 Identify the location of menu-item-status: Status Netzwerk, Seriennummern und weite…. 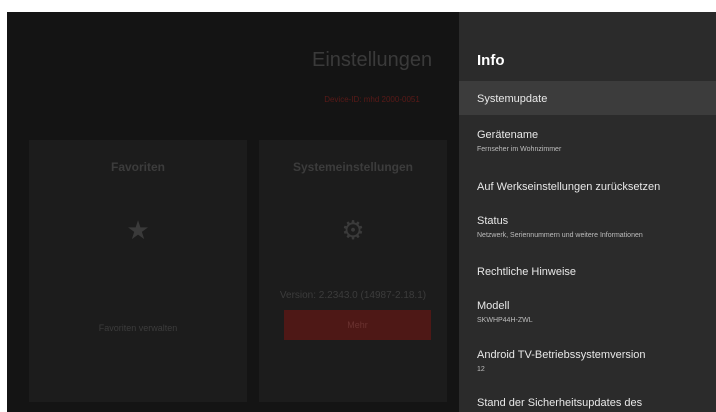
(587, 229).